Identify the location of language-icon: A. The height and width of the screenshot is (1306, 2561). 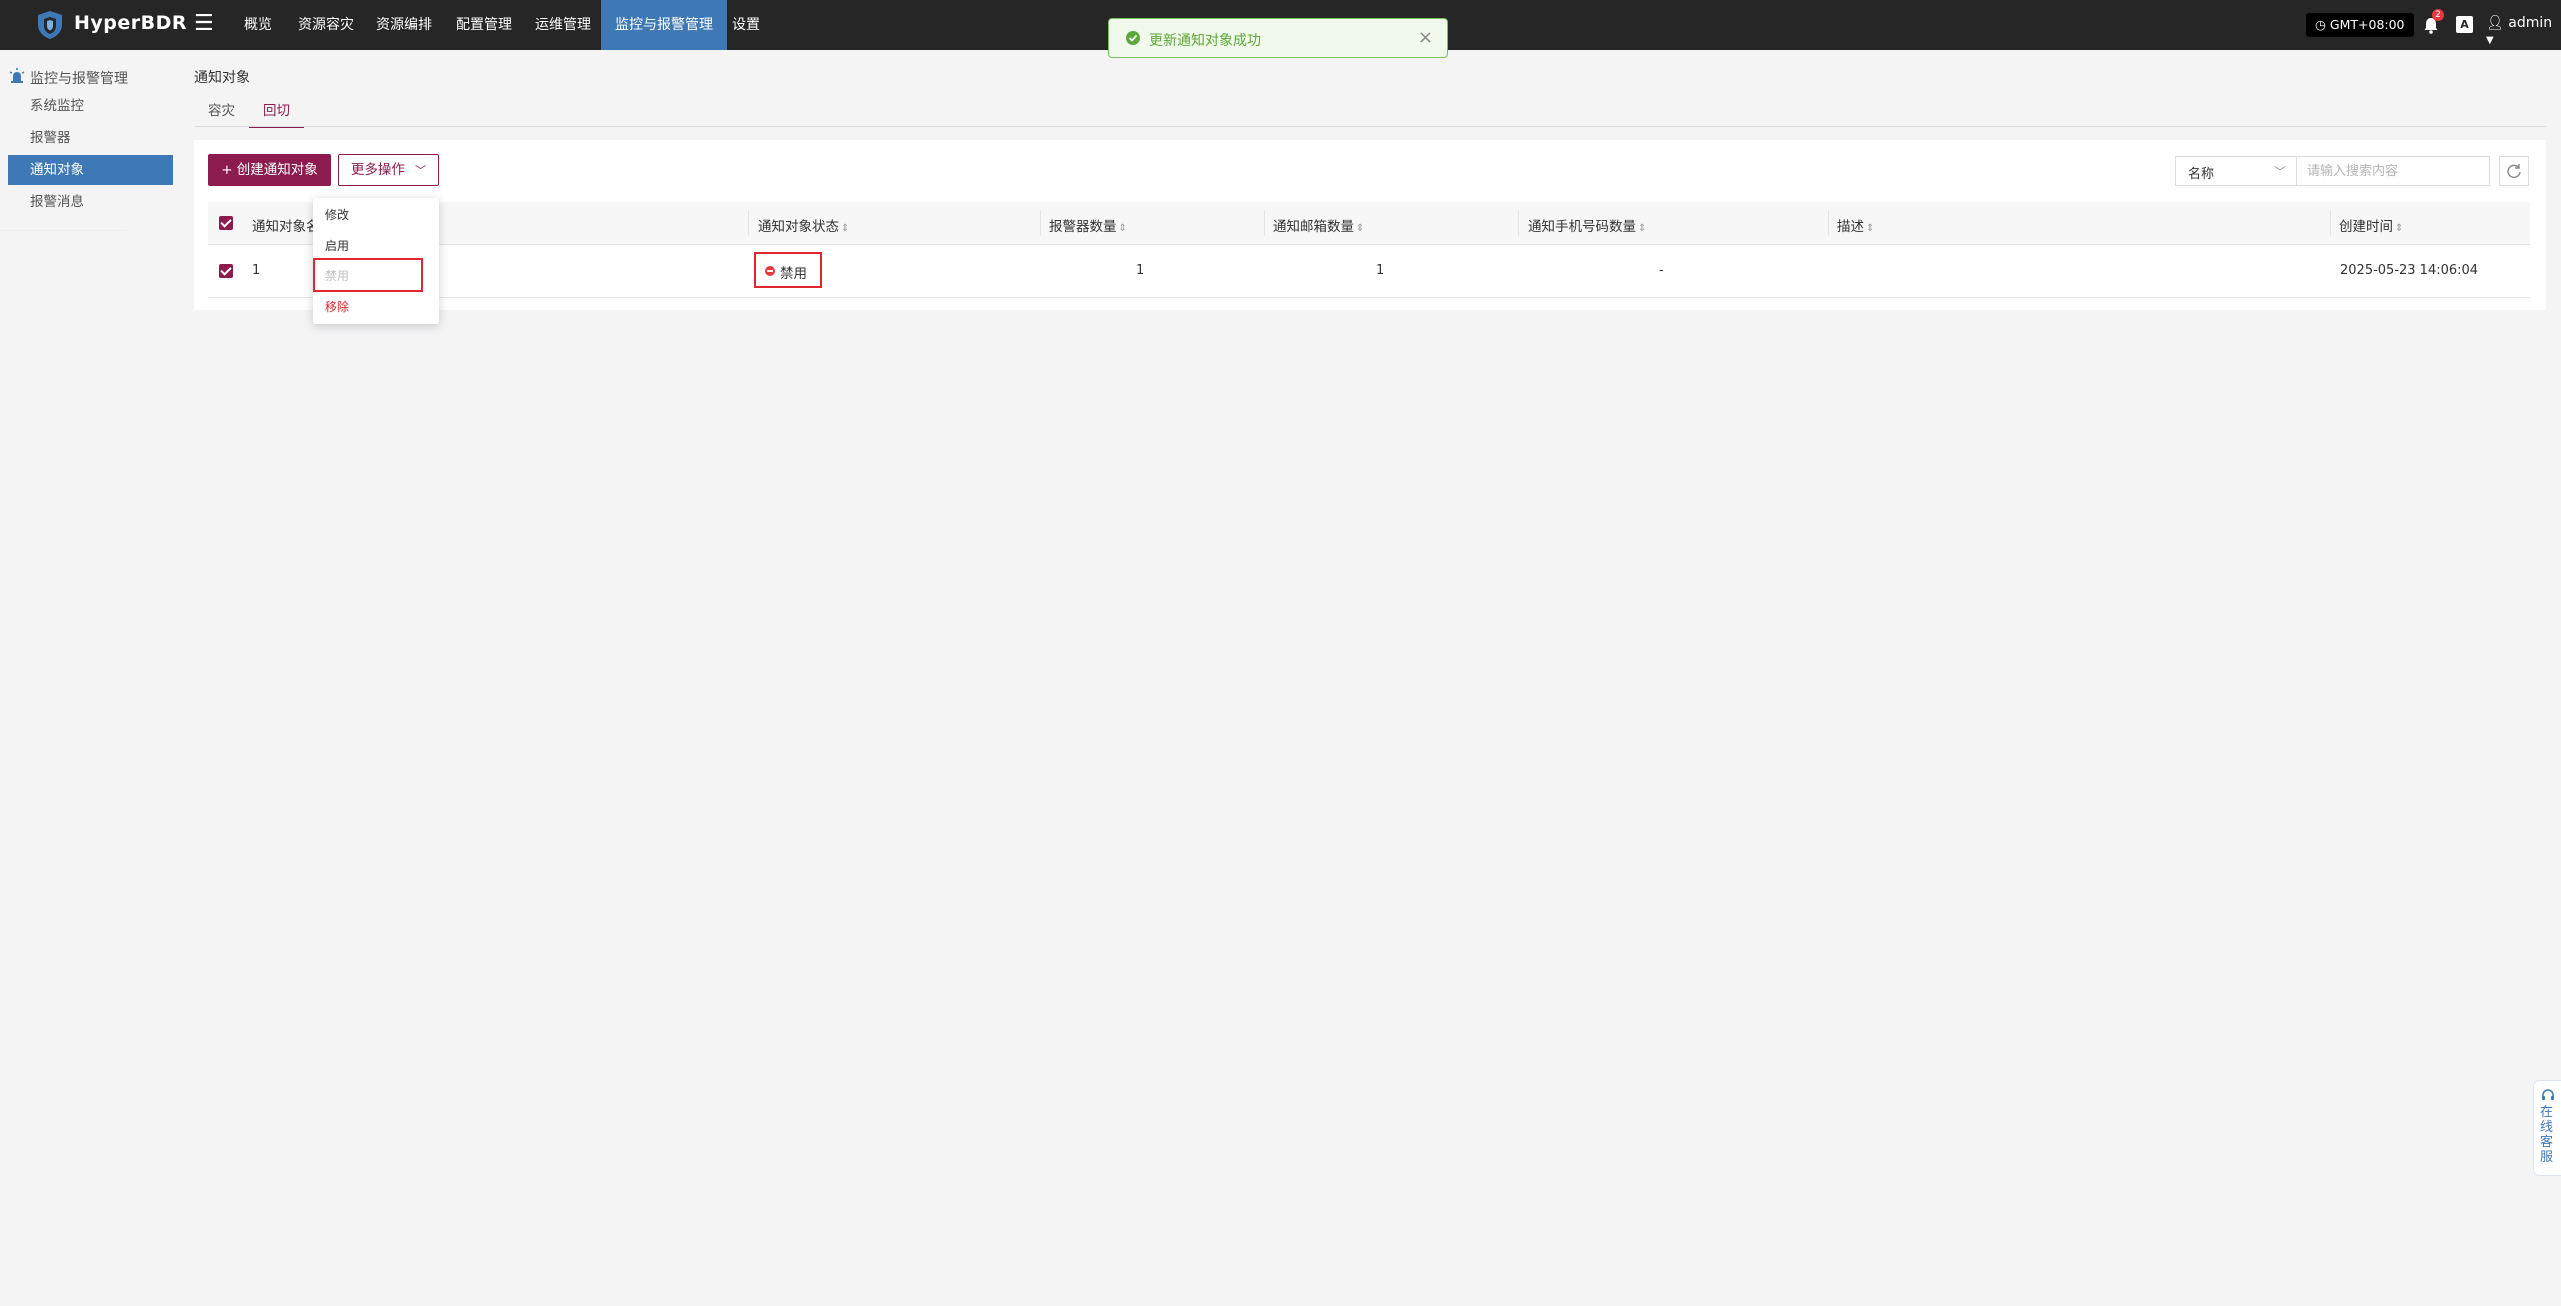
(2464, 24).